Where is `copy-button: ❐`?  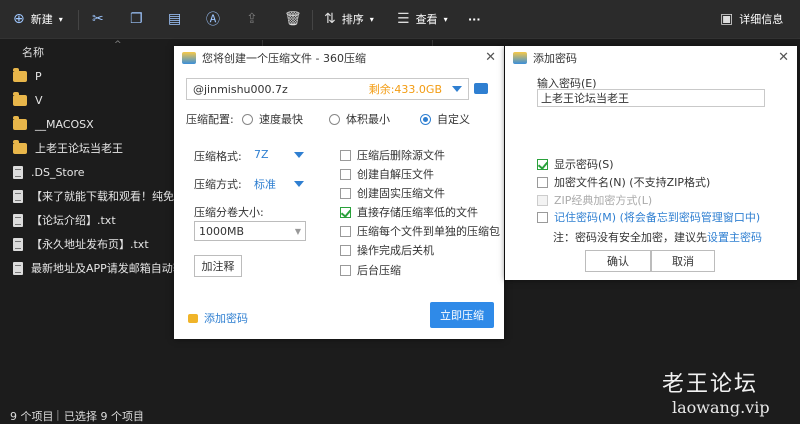 copy-button: ❐ is located at coordinates (136, 19).